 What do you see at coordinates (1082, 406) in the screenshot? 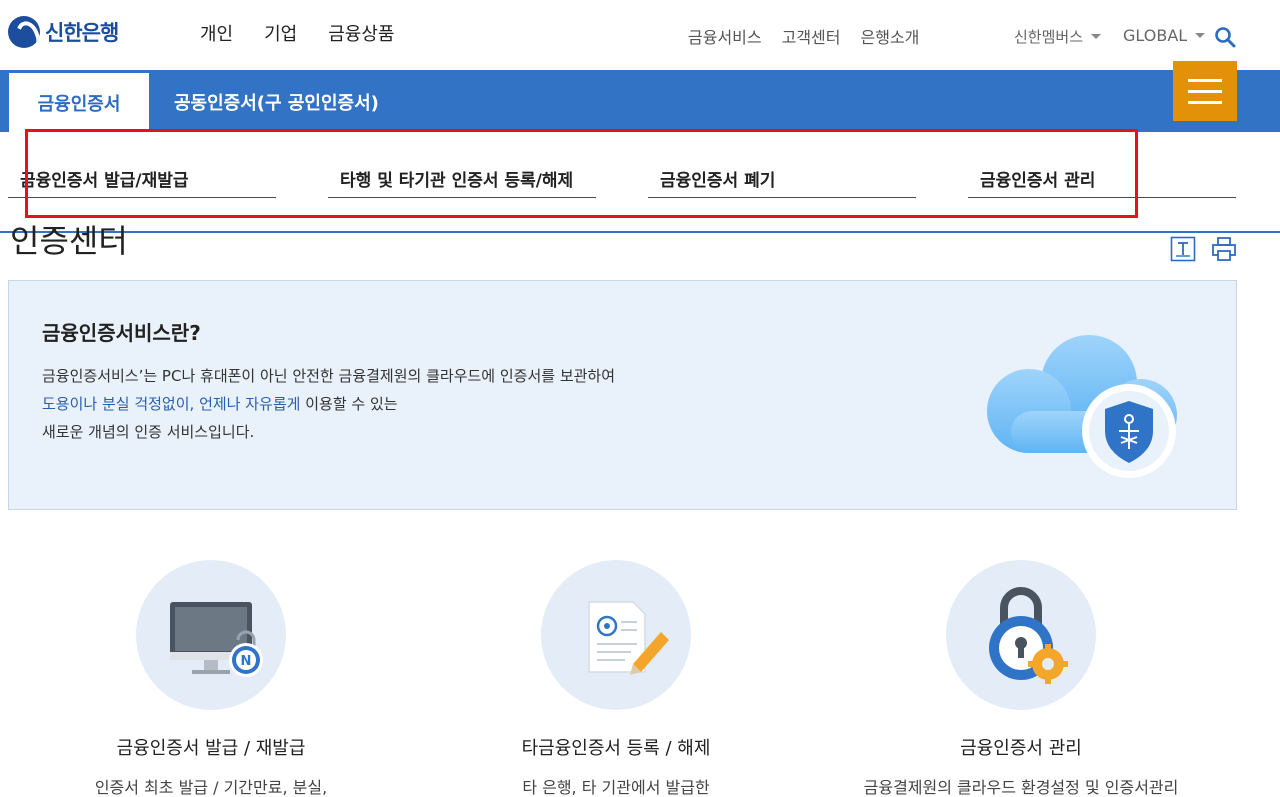
I see `cloud-shield-icon` at bounding box center [1082, 406].